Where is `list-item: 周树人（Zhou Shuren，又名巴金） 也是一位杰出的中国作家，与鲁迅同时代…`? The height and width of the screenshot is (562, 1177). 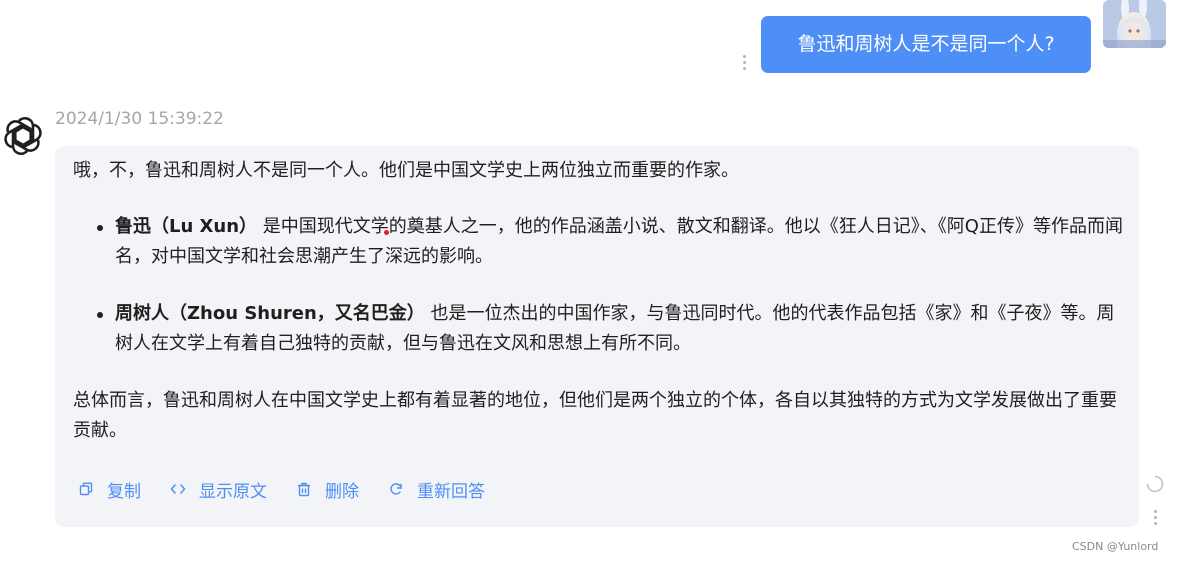 list-item: 周树人（Zhou Shuren，又名巴金） 也是一位杰出的中国作家，与鲁迅同时代… is located at coordinates (611, 329).